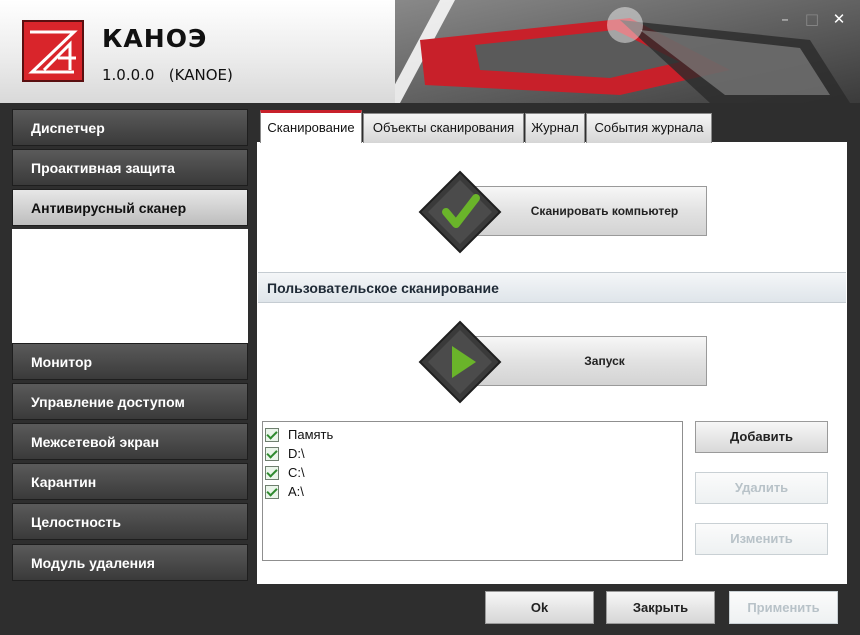 Image resolution: width=860 pixels, height=635 pixels. Describe the element at coordinates (130, 167) in the screenshot. I see `sidebar-item-proactive: Проактивная защита` at that location.